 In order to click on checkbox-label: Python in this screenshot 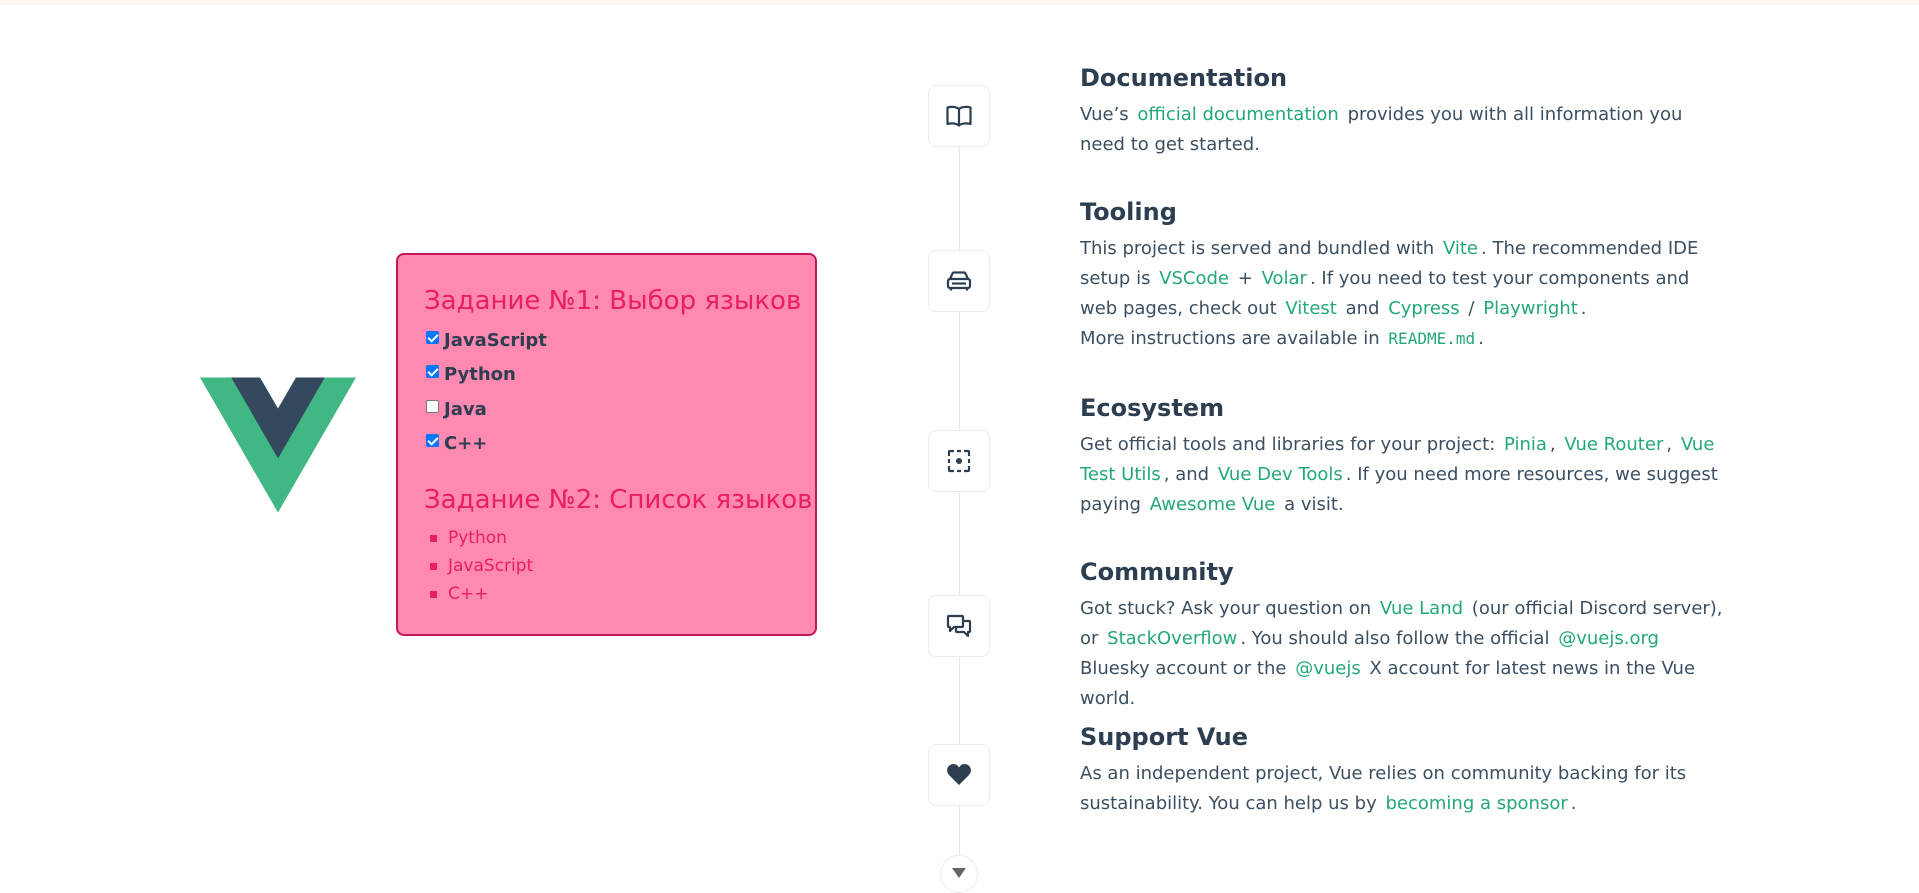, I will do `click(480, 374)`.